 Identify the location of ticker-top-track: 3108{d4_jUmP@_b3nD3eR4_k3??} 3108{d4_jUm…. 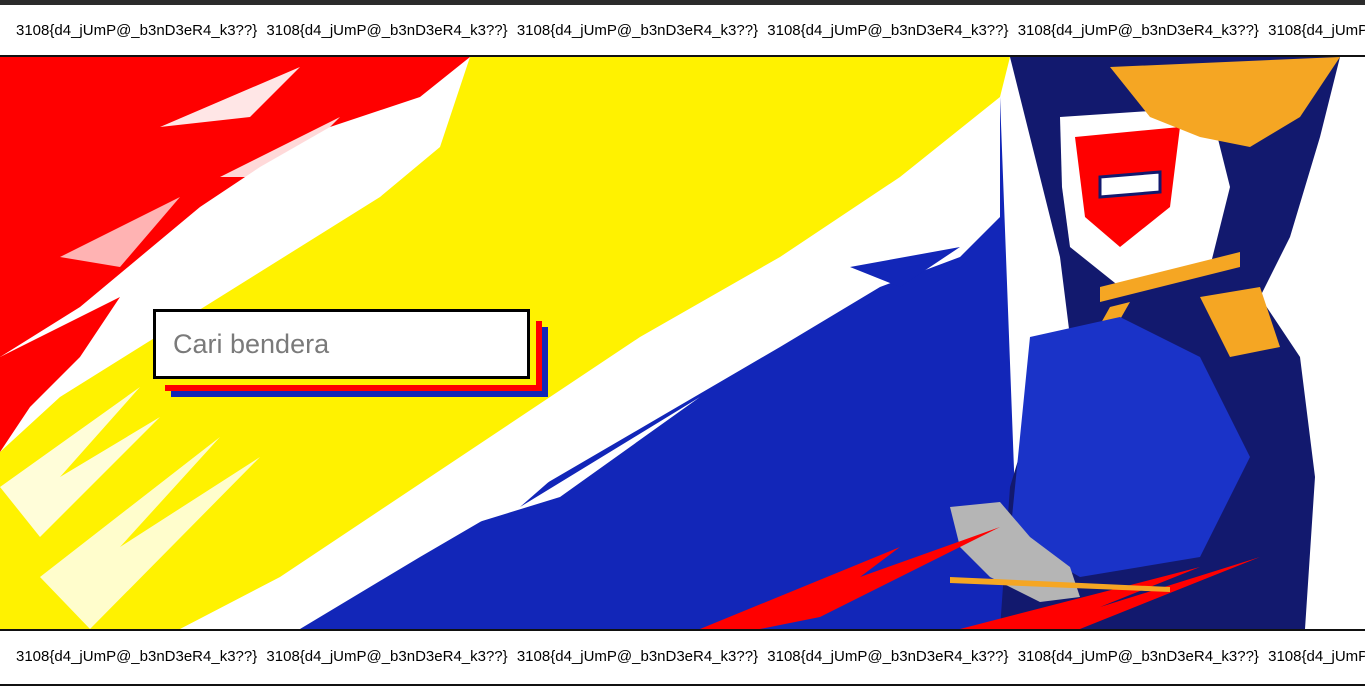
(690, 30).